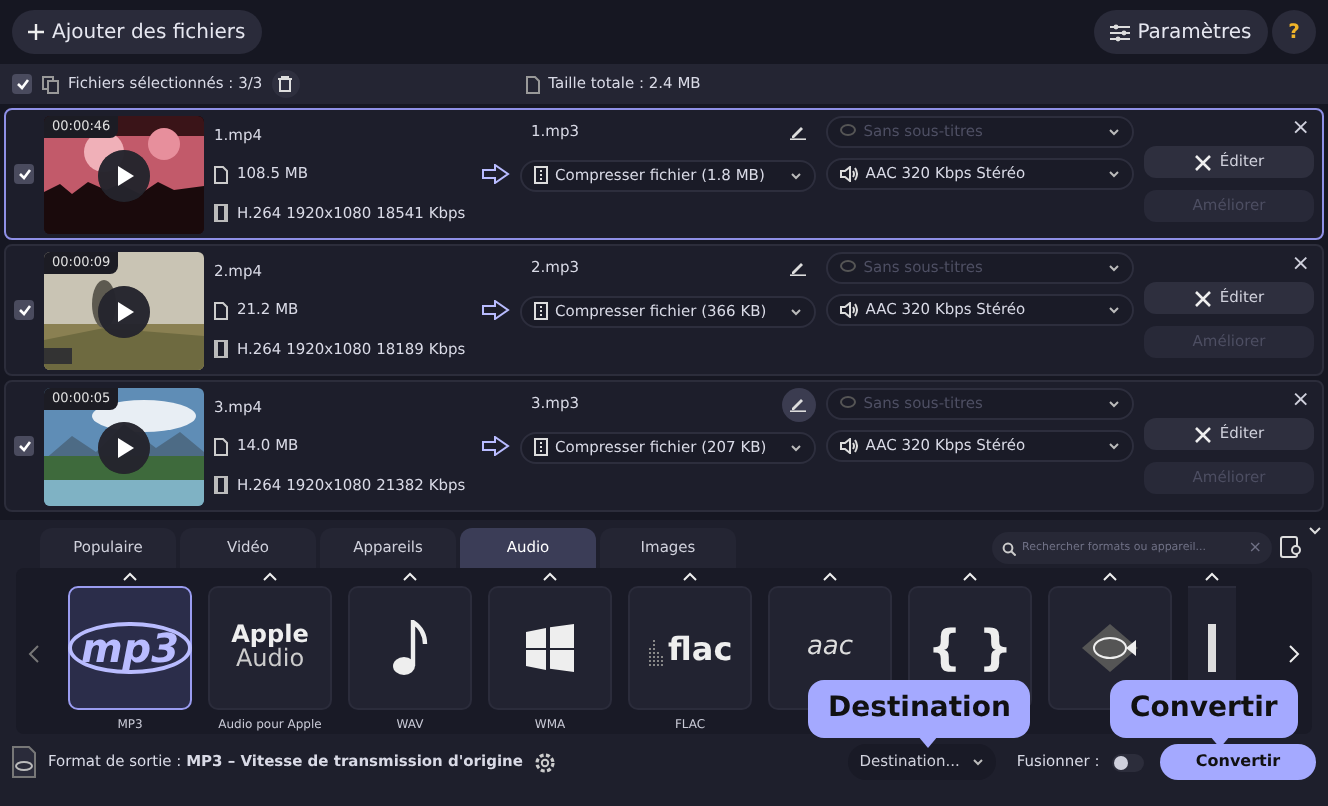 The image size is (1328, 806). I want to click on edit-name-button, so click(798, 404).